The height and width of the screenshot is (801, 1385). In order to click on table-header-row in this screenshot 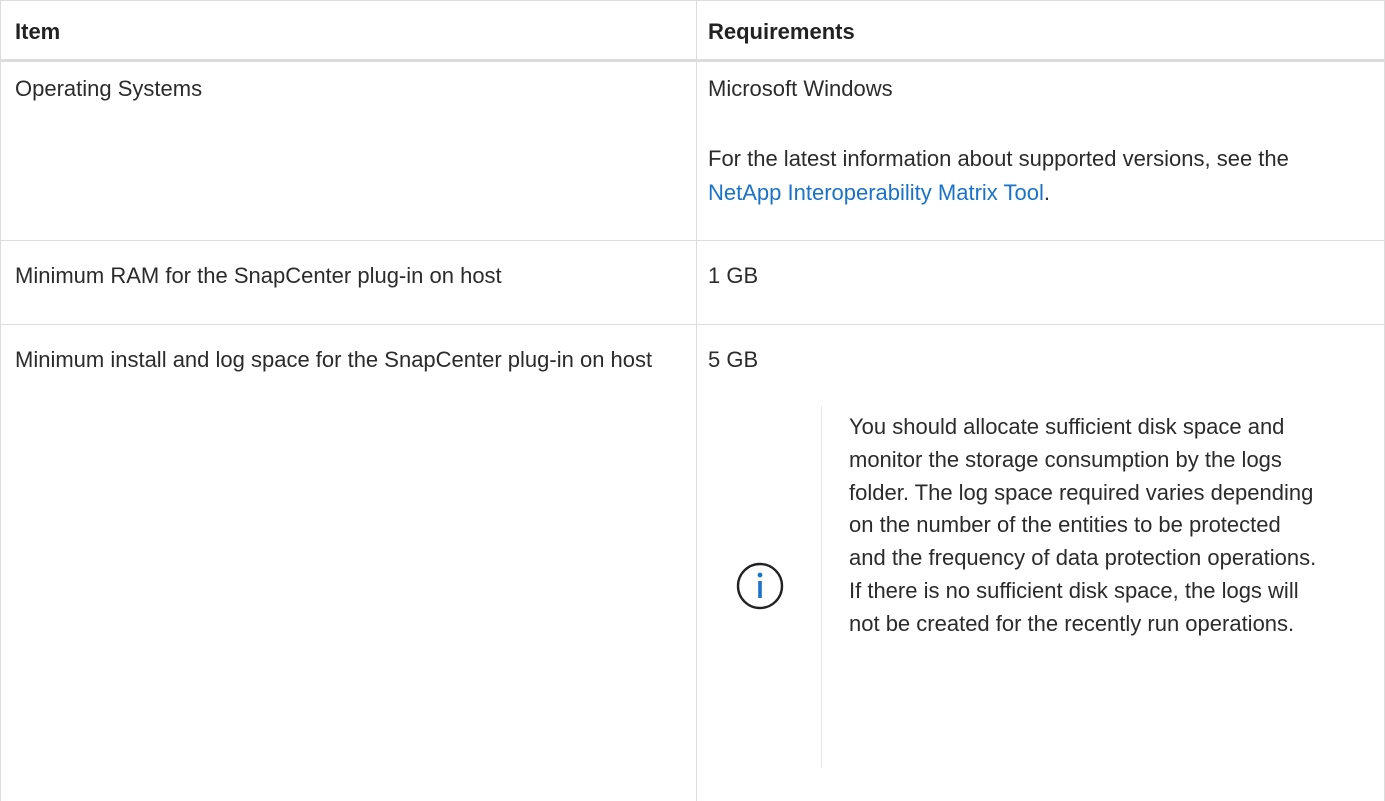, I will do `click(693, 31)`.